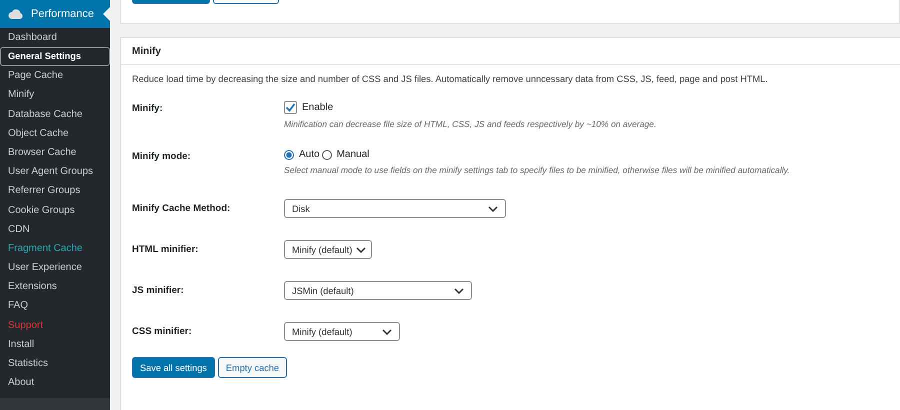 Image resolution: width=900 pixels, height=410 pixels. What do you see at coordinates (55, 172) in the screenshot?
I see `sidebar-item: User Agent Groups` at bounding box center [55, 172].